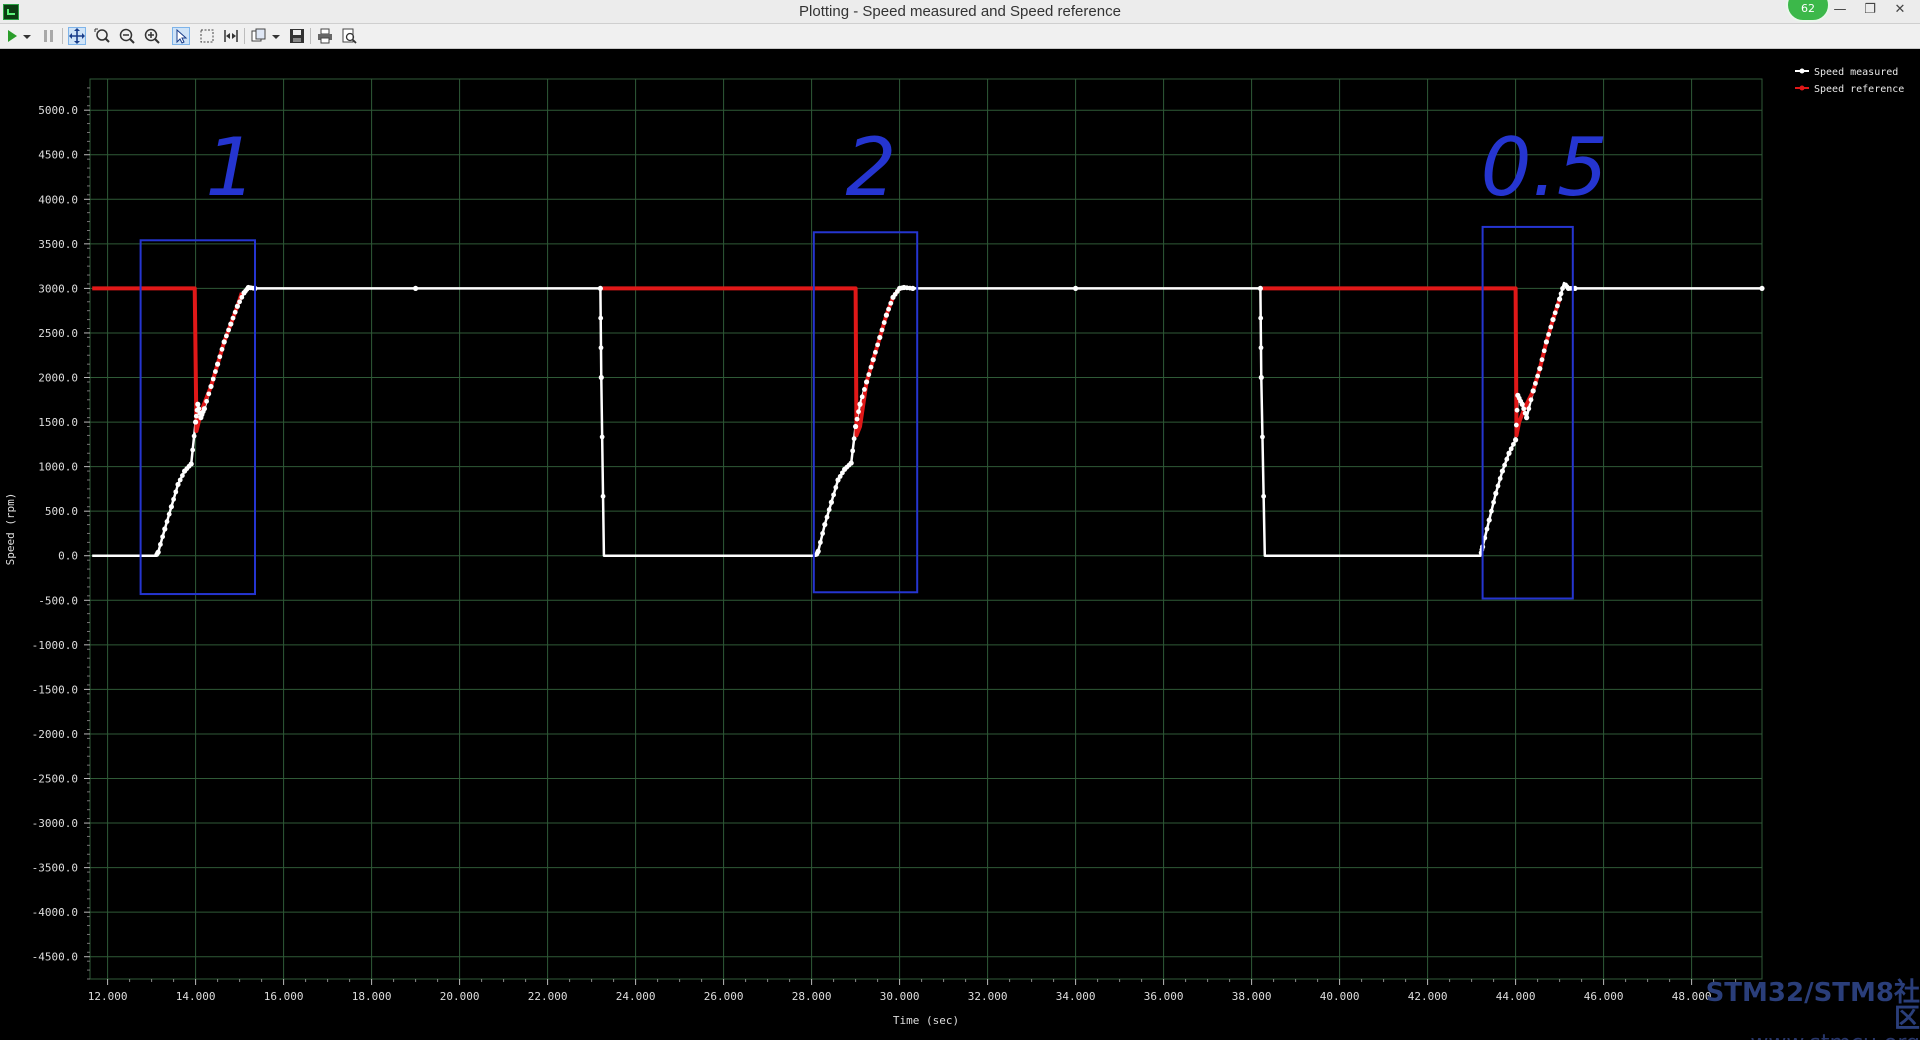  I want to click on play-icon, so click(12, 36).